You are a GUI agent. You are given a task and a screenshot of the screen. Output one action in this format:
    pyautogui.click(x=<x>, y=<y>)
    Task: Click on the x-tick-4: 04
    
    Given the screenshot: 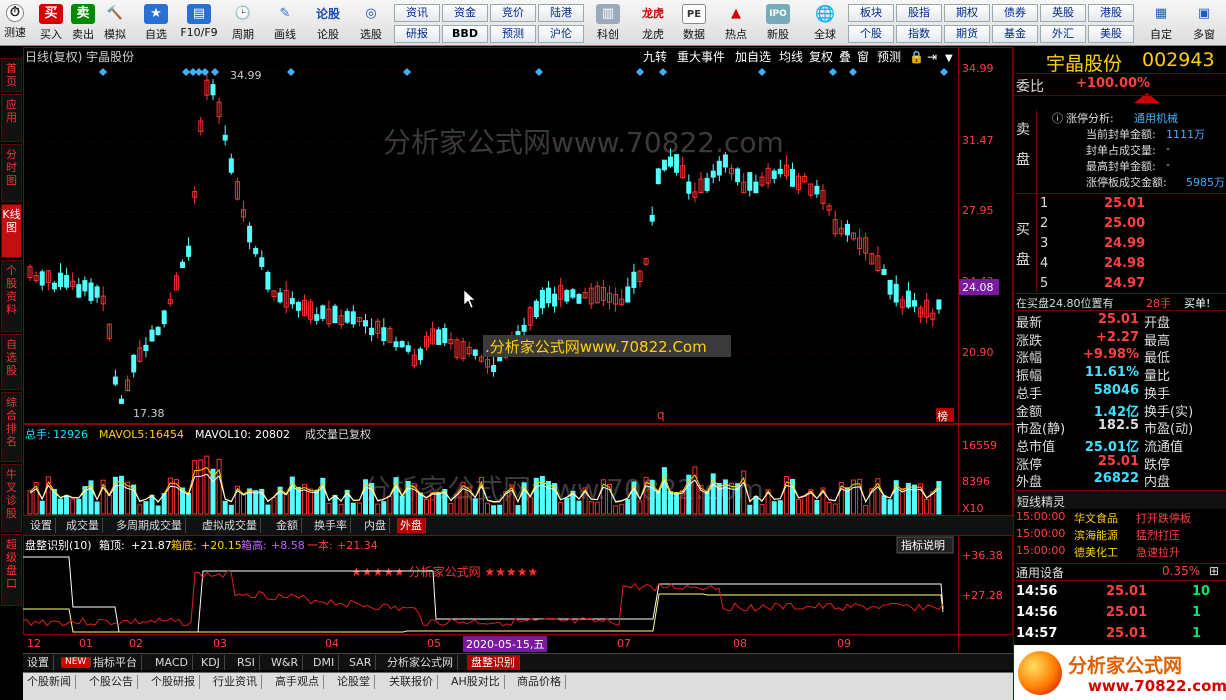 What is the action you would take?
    pyautogui.click(x=332, y=643)
    